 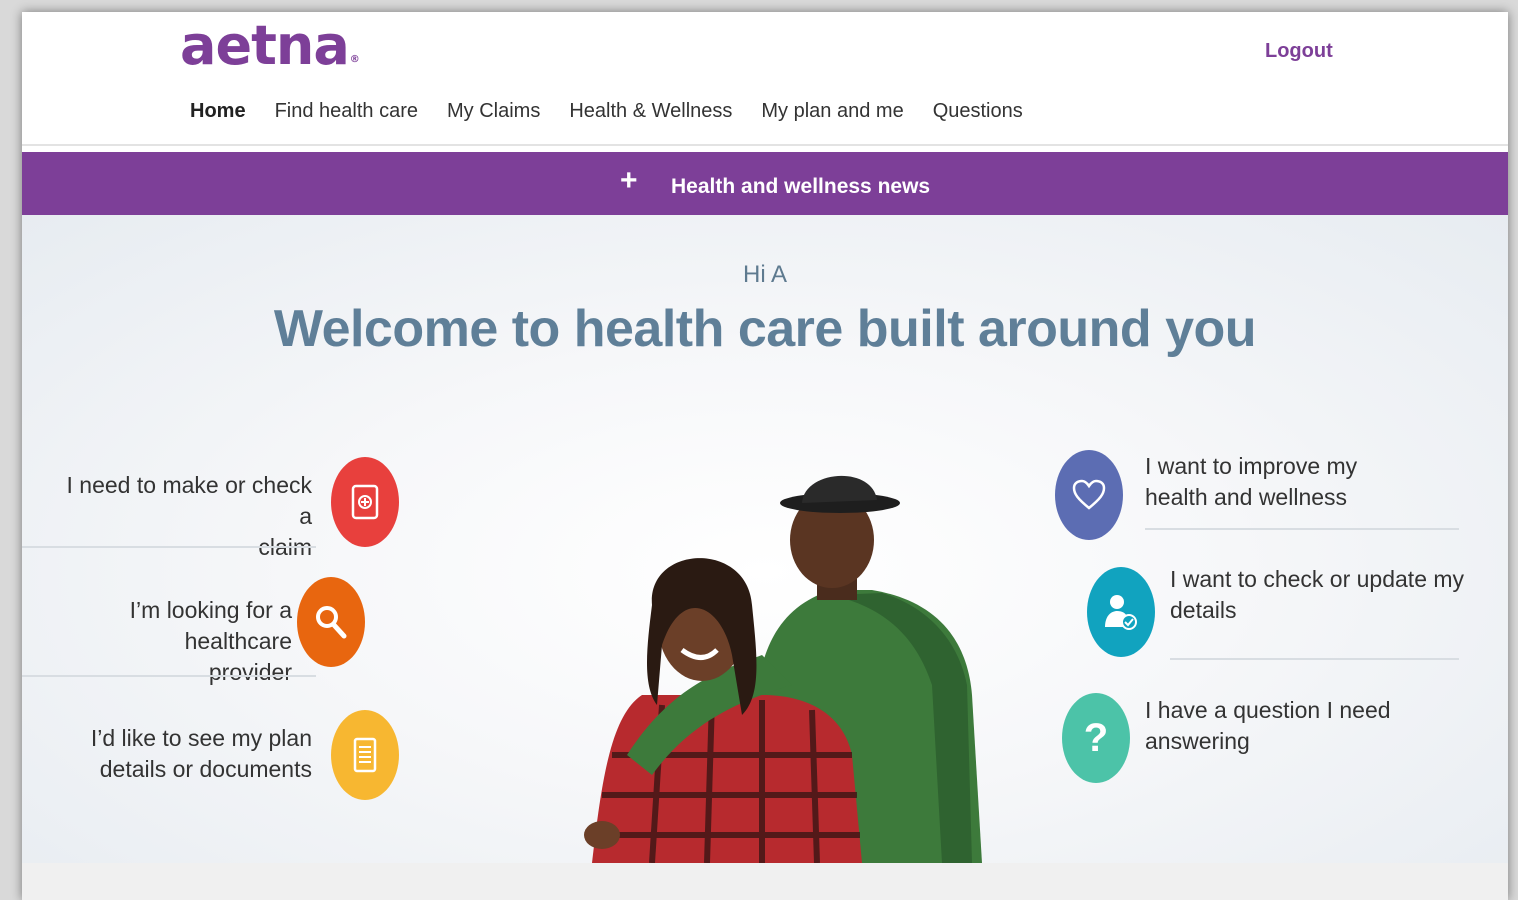 I want to click on question-icon: ?, so click(x=1096, y=738).